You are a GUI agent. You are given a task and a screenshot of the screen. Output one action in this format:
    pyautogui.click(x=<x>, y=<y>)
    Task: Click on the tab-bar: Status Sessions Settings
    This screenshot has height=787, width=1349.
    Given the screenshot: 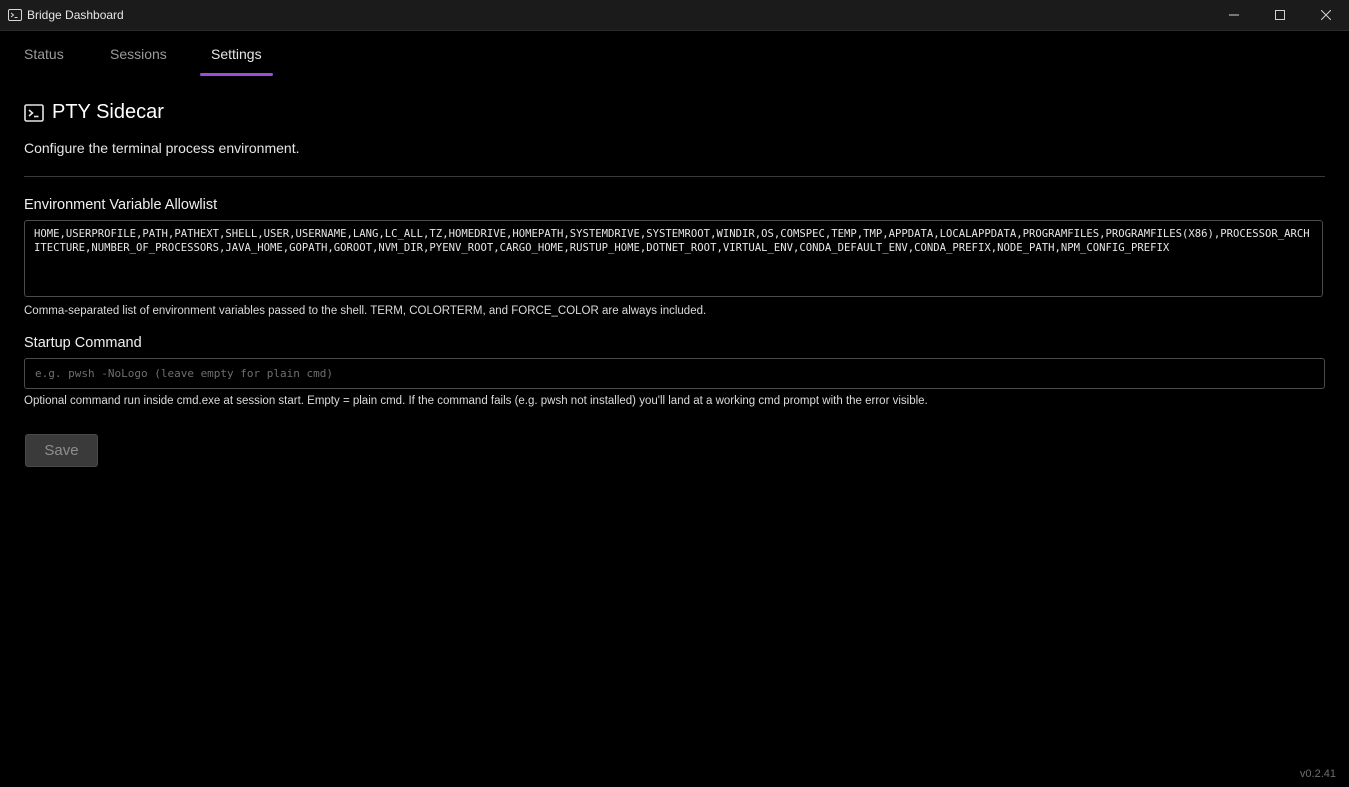 What is the action you would take?
    pyautogui.click(x=674, y=53)
    